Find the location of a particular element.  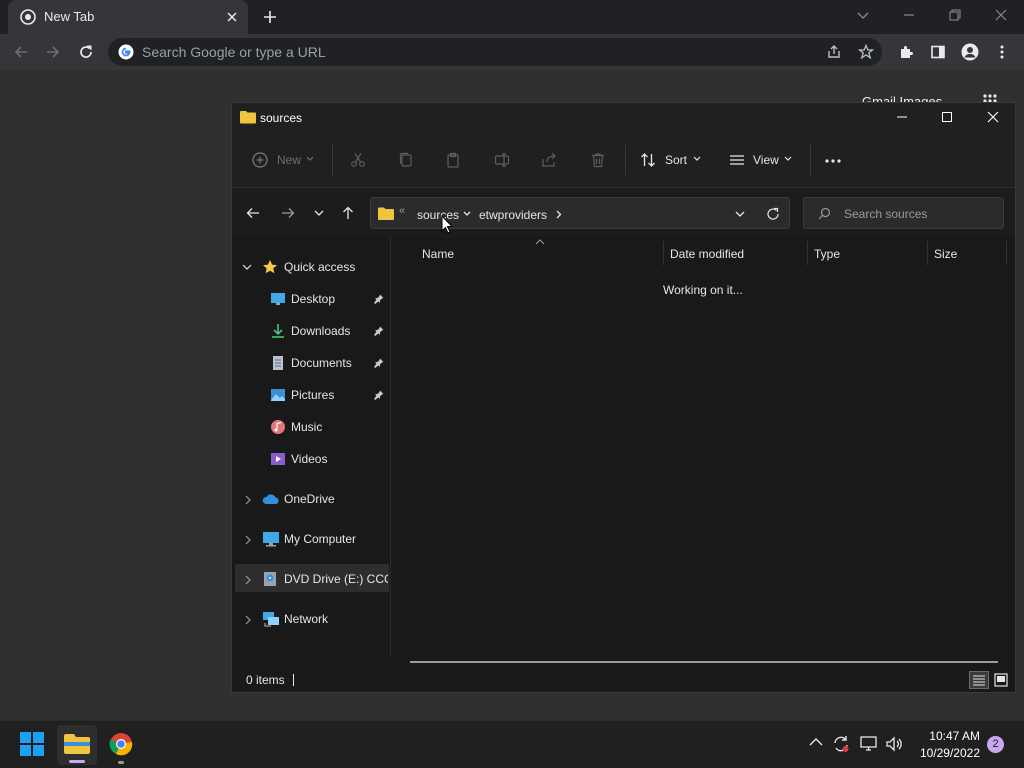

omnibox-placeholder: Search Google or type a URL is located at coordinates (234, 52).